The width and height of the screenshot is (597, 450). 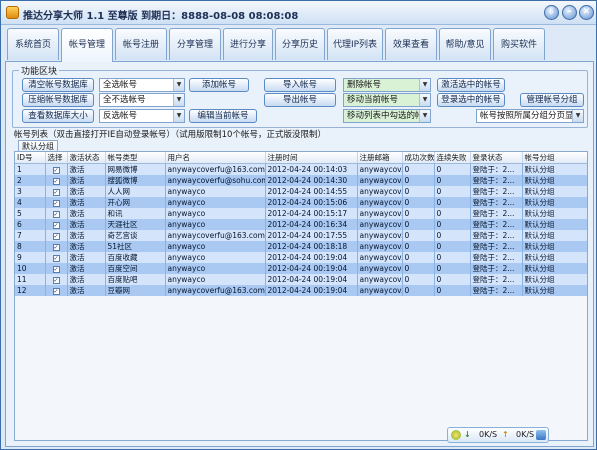 What do you see at coordinates (569, 12) in the screenshot?
I see `minimize-button: –` at bounding box center [569, 12].